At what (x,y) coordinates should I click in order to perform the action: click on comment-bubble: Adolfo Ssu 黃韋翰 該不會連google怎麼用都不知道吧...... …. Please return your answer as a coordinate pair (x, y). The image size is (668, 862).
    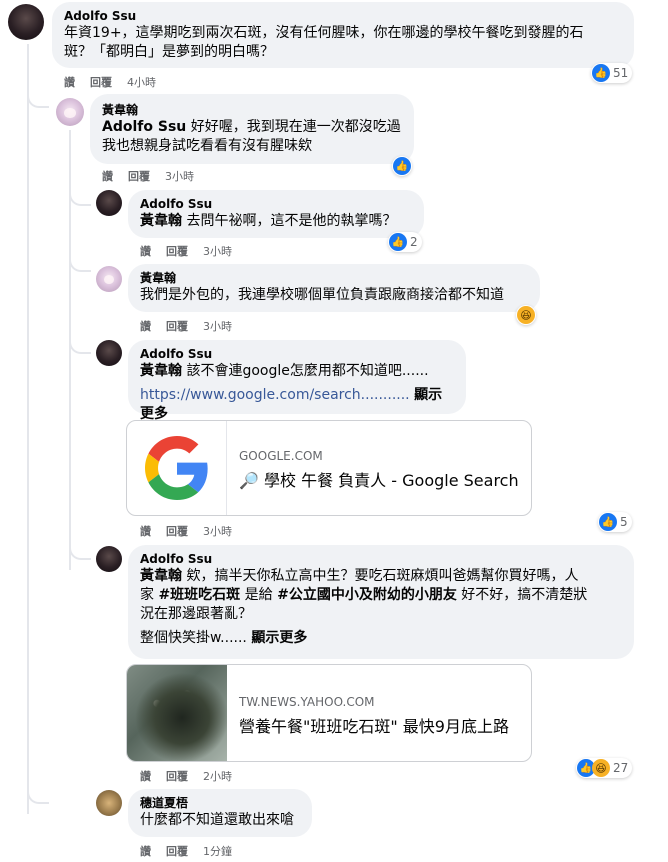
    Looking at the image, I should click on (297, 381).